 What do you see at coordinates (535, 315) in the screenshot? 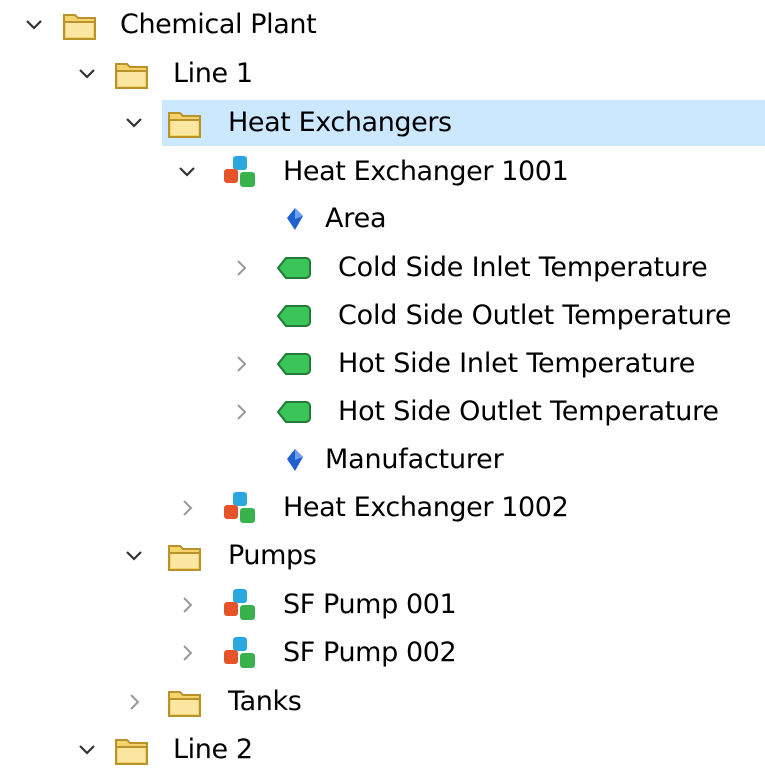
I see `tree-node-label: Cold Side Outlet Temperature` at bounding box center [535, 315].